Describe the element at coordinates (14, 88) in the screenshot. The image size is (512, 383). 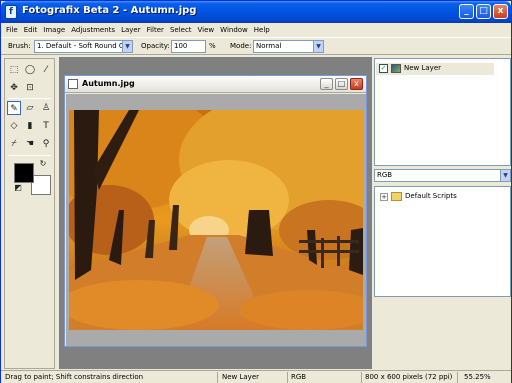
I see `move-icon: ✥` at that location.